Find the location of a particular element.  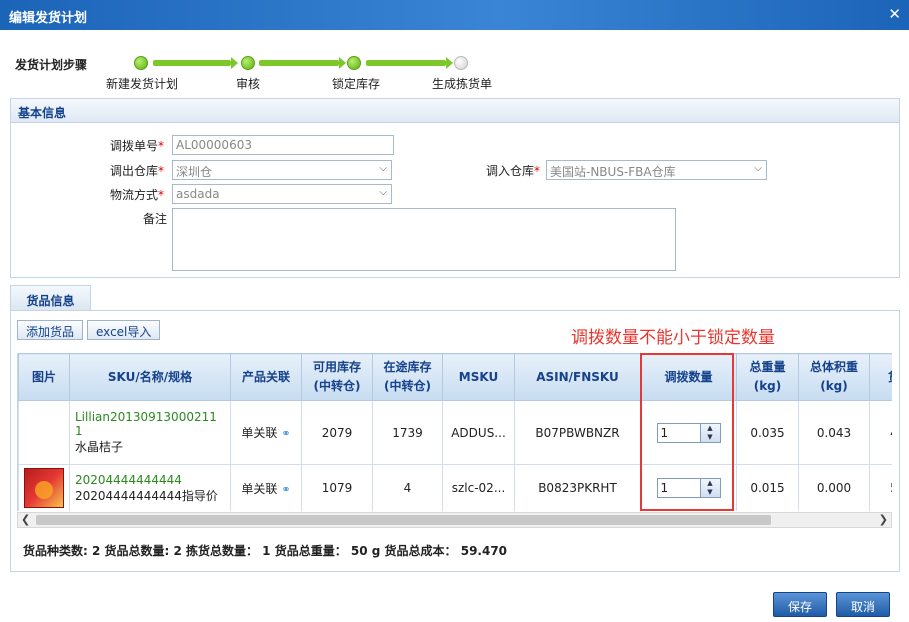

asin-cell: B0823PKRHT is located at coordinates (577, 487).